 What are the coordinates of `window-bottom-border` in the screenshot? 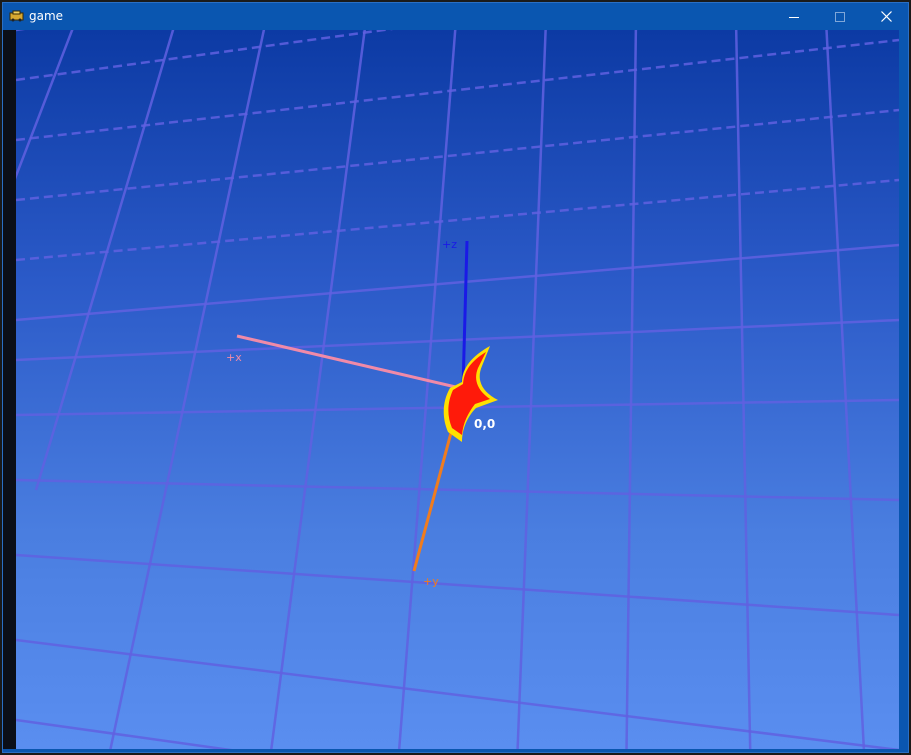 It's located at (455, 750).